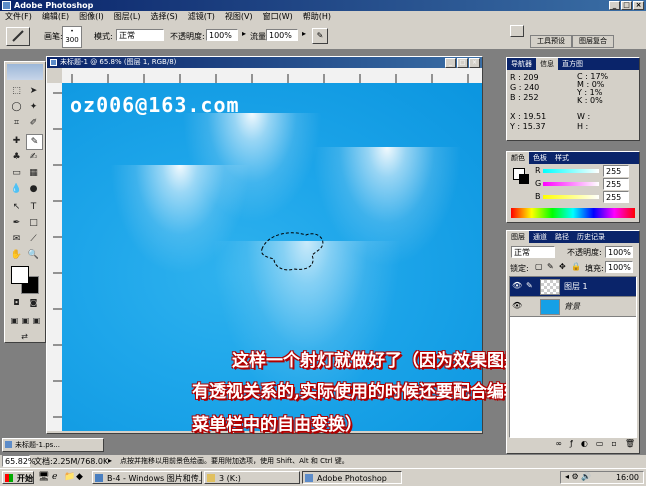 The height and width of the screenshot is (486, 646). I want to click on tab-styles: 样式, so click(562, 158).